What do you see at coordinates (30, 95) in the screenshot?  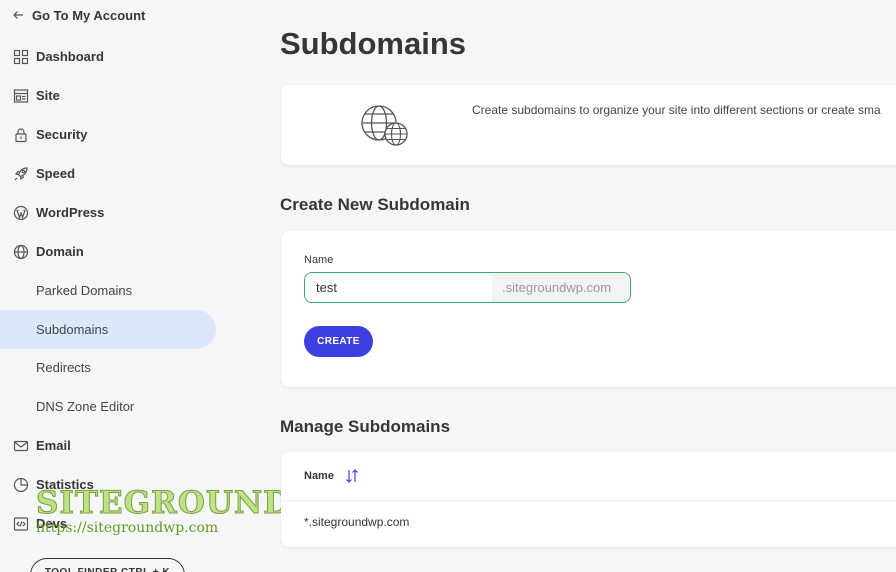 I see `sidebar-item-site: Site` at bounding box center [30, 95].